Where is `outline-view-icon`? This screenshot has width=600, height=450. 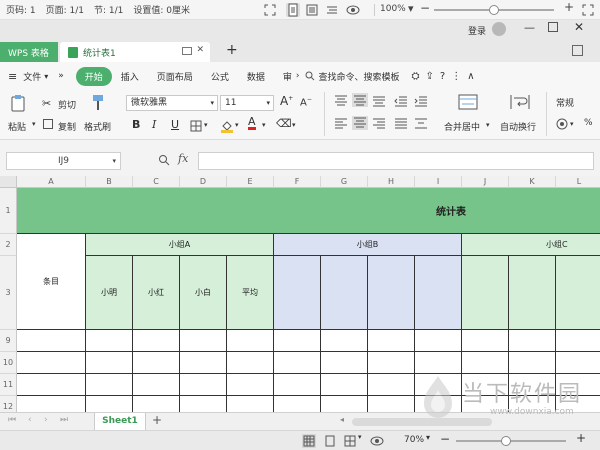 outline-view-icon is located at coordinates (332, 10).